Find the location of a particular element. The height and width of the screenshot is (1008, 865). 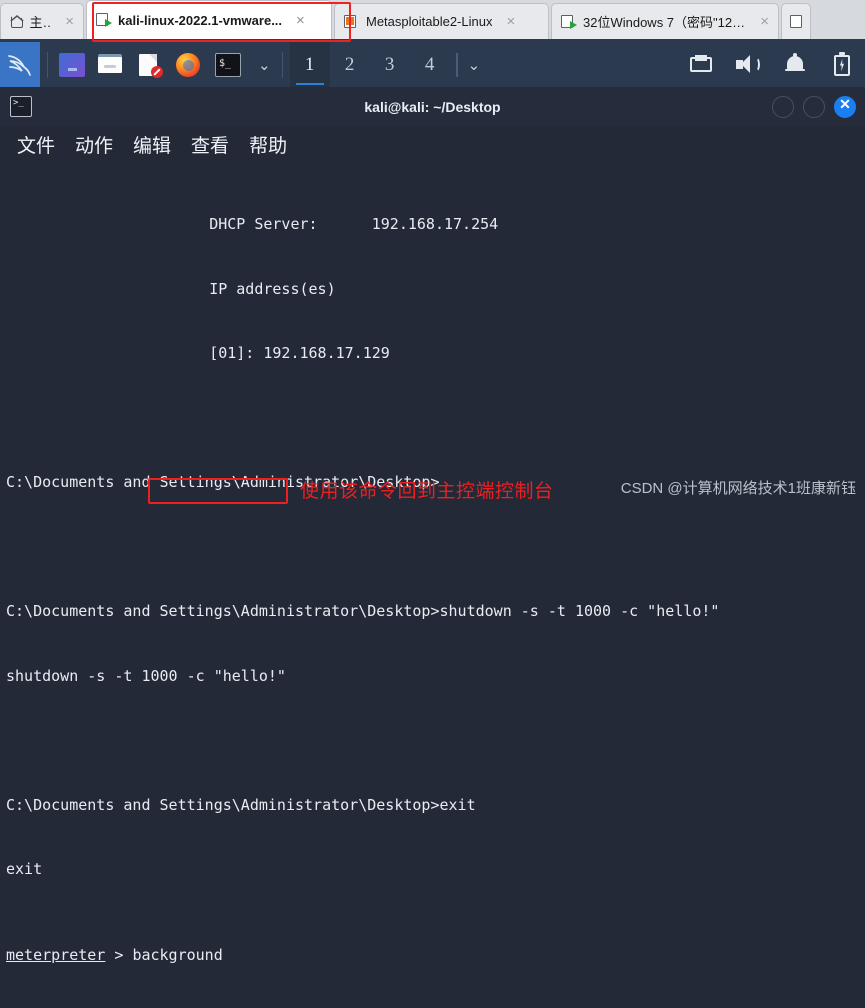

menu-help: 帮助 is located at coordinates (268, 144).